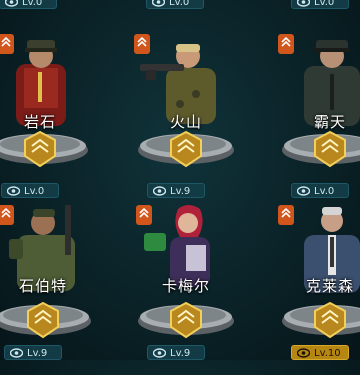 This screenshot has height=375, width=360. What do you see at coordinates (315, 105) in the screenshot?
I see `hero-card-batian: 霸天 Lv.0` at bounding box center [315, 105].